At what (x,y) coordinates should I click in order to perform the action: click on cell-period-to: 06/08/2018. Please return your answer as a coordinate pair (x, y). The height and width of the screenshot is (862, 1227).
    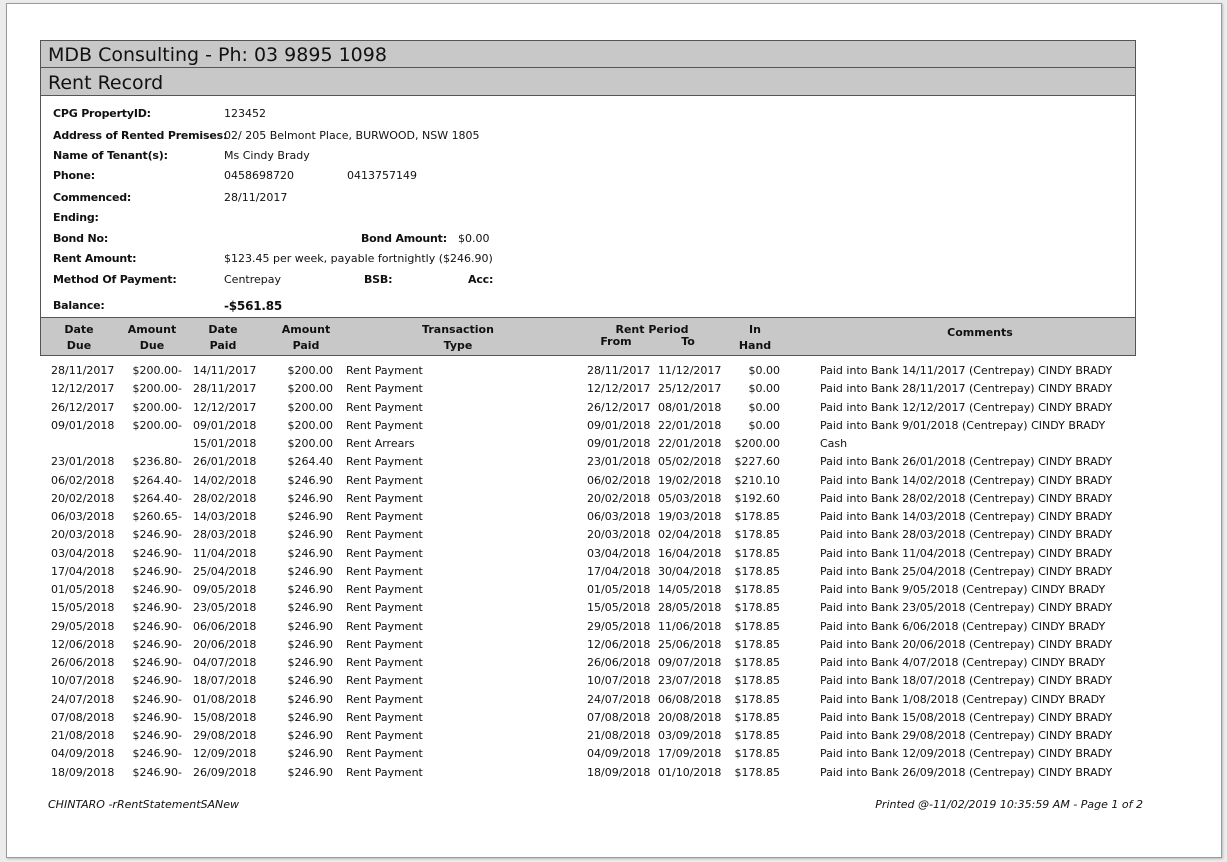
    Looking at the image, I should click on (690, 699).